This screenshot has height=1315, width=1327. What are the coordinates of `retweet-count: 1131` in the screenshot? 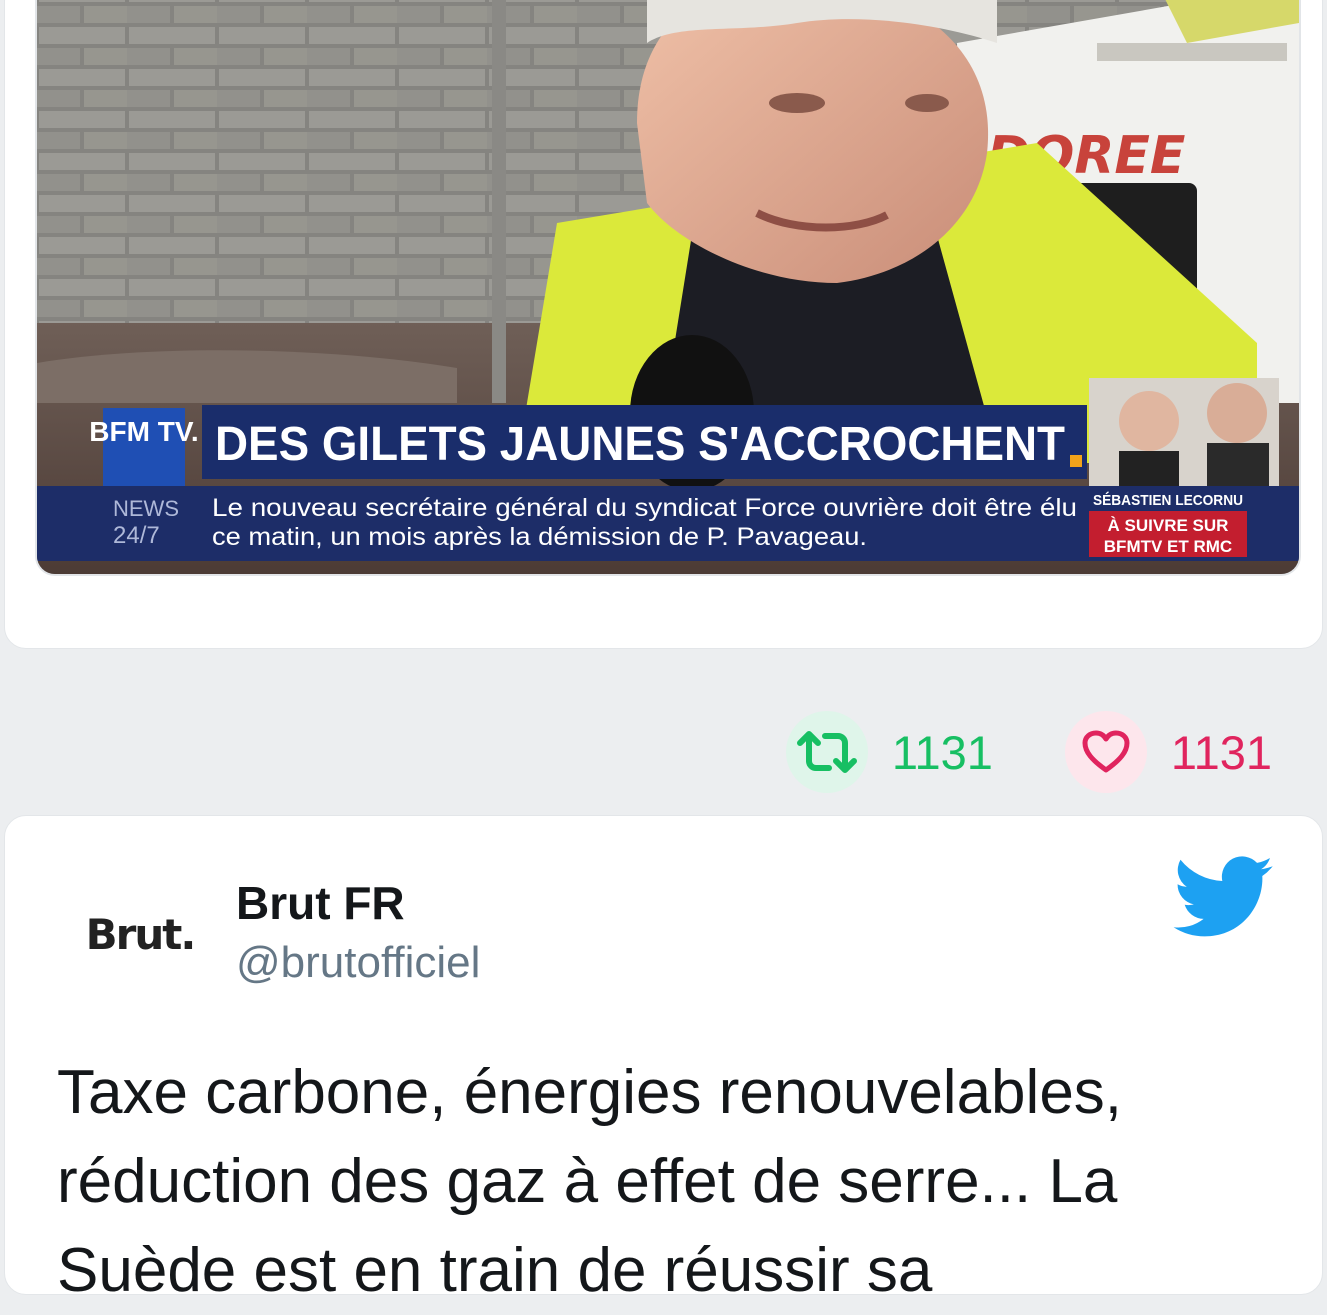 It's located at (942, 752).